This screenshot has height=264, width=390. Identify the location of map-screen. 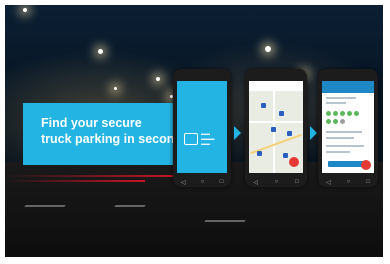
(276, 127).